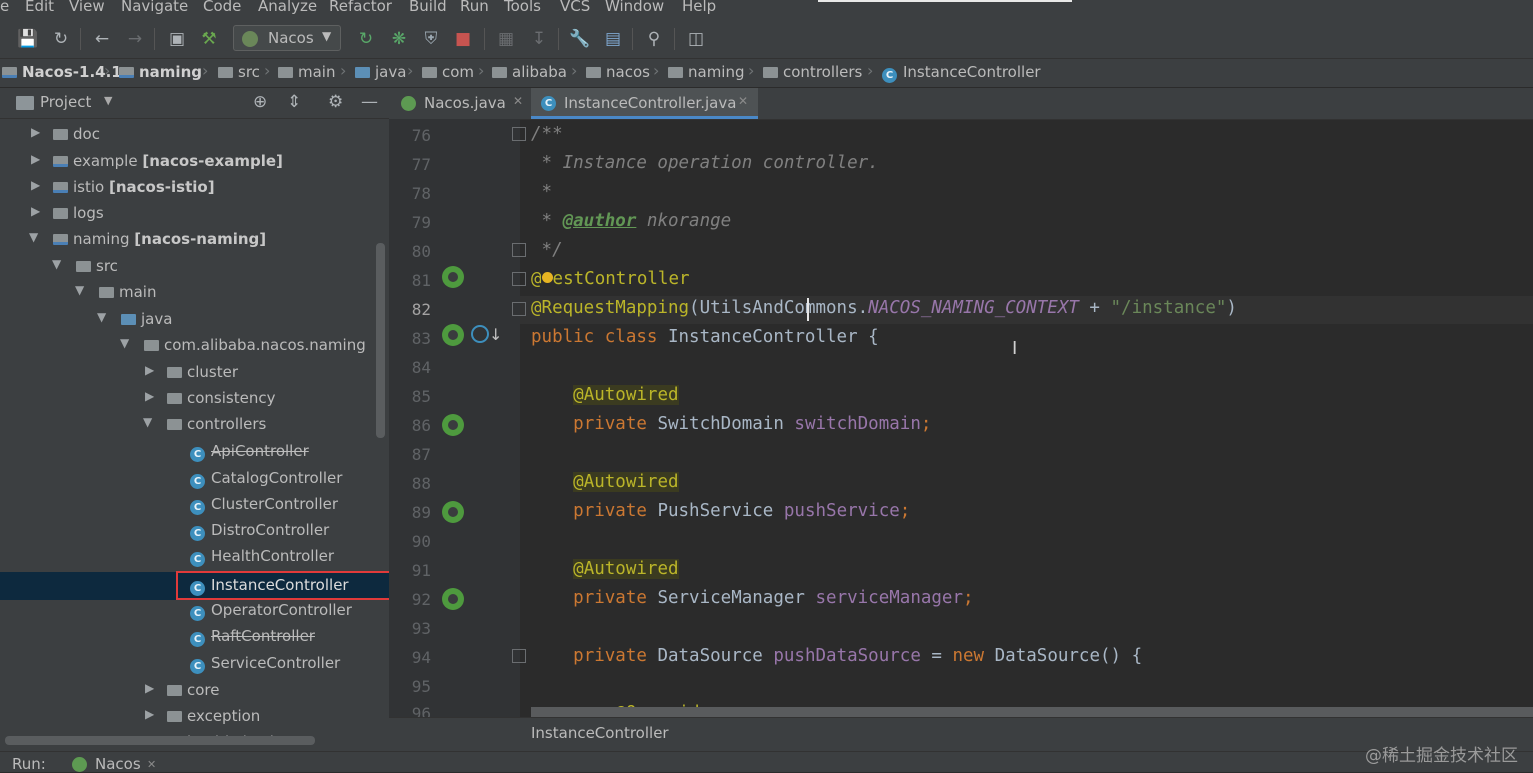  What do you see at coordinates (699, 7) in the screenshot?
I see `menu-help: Help` at bounding box center [699, 7].